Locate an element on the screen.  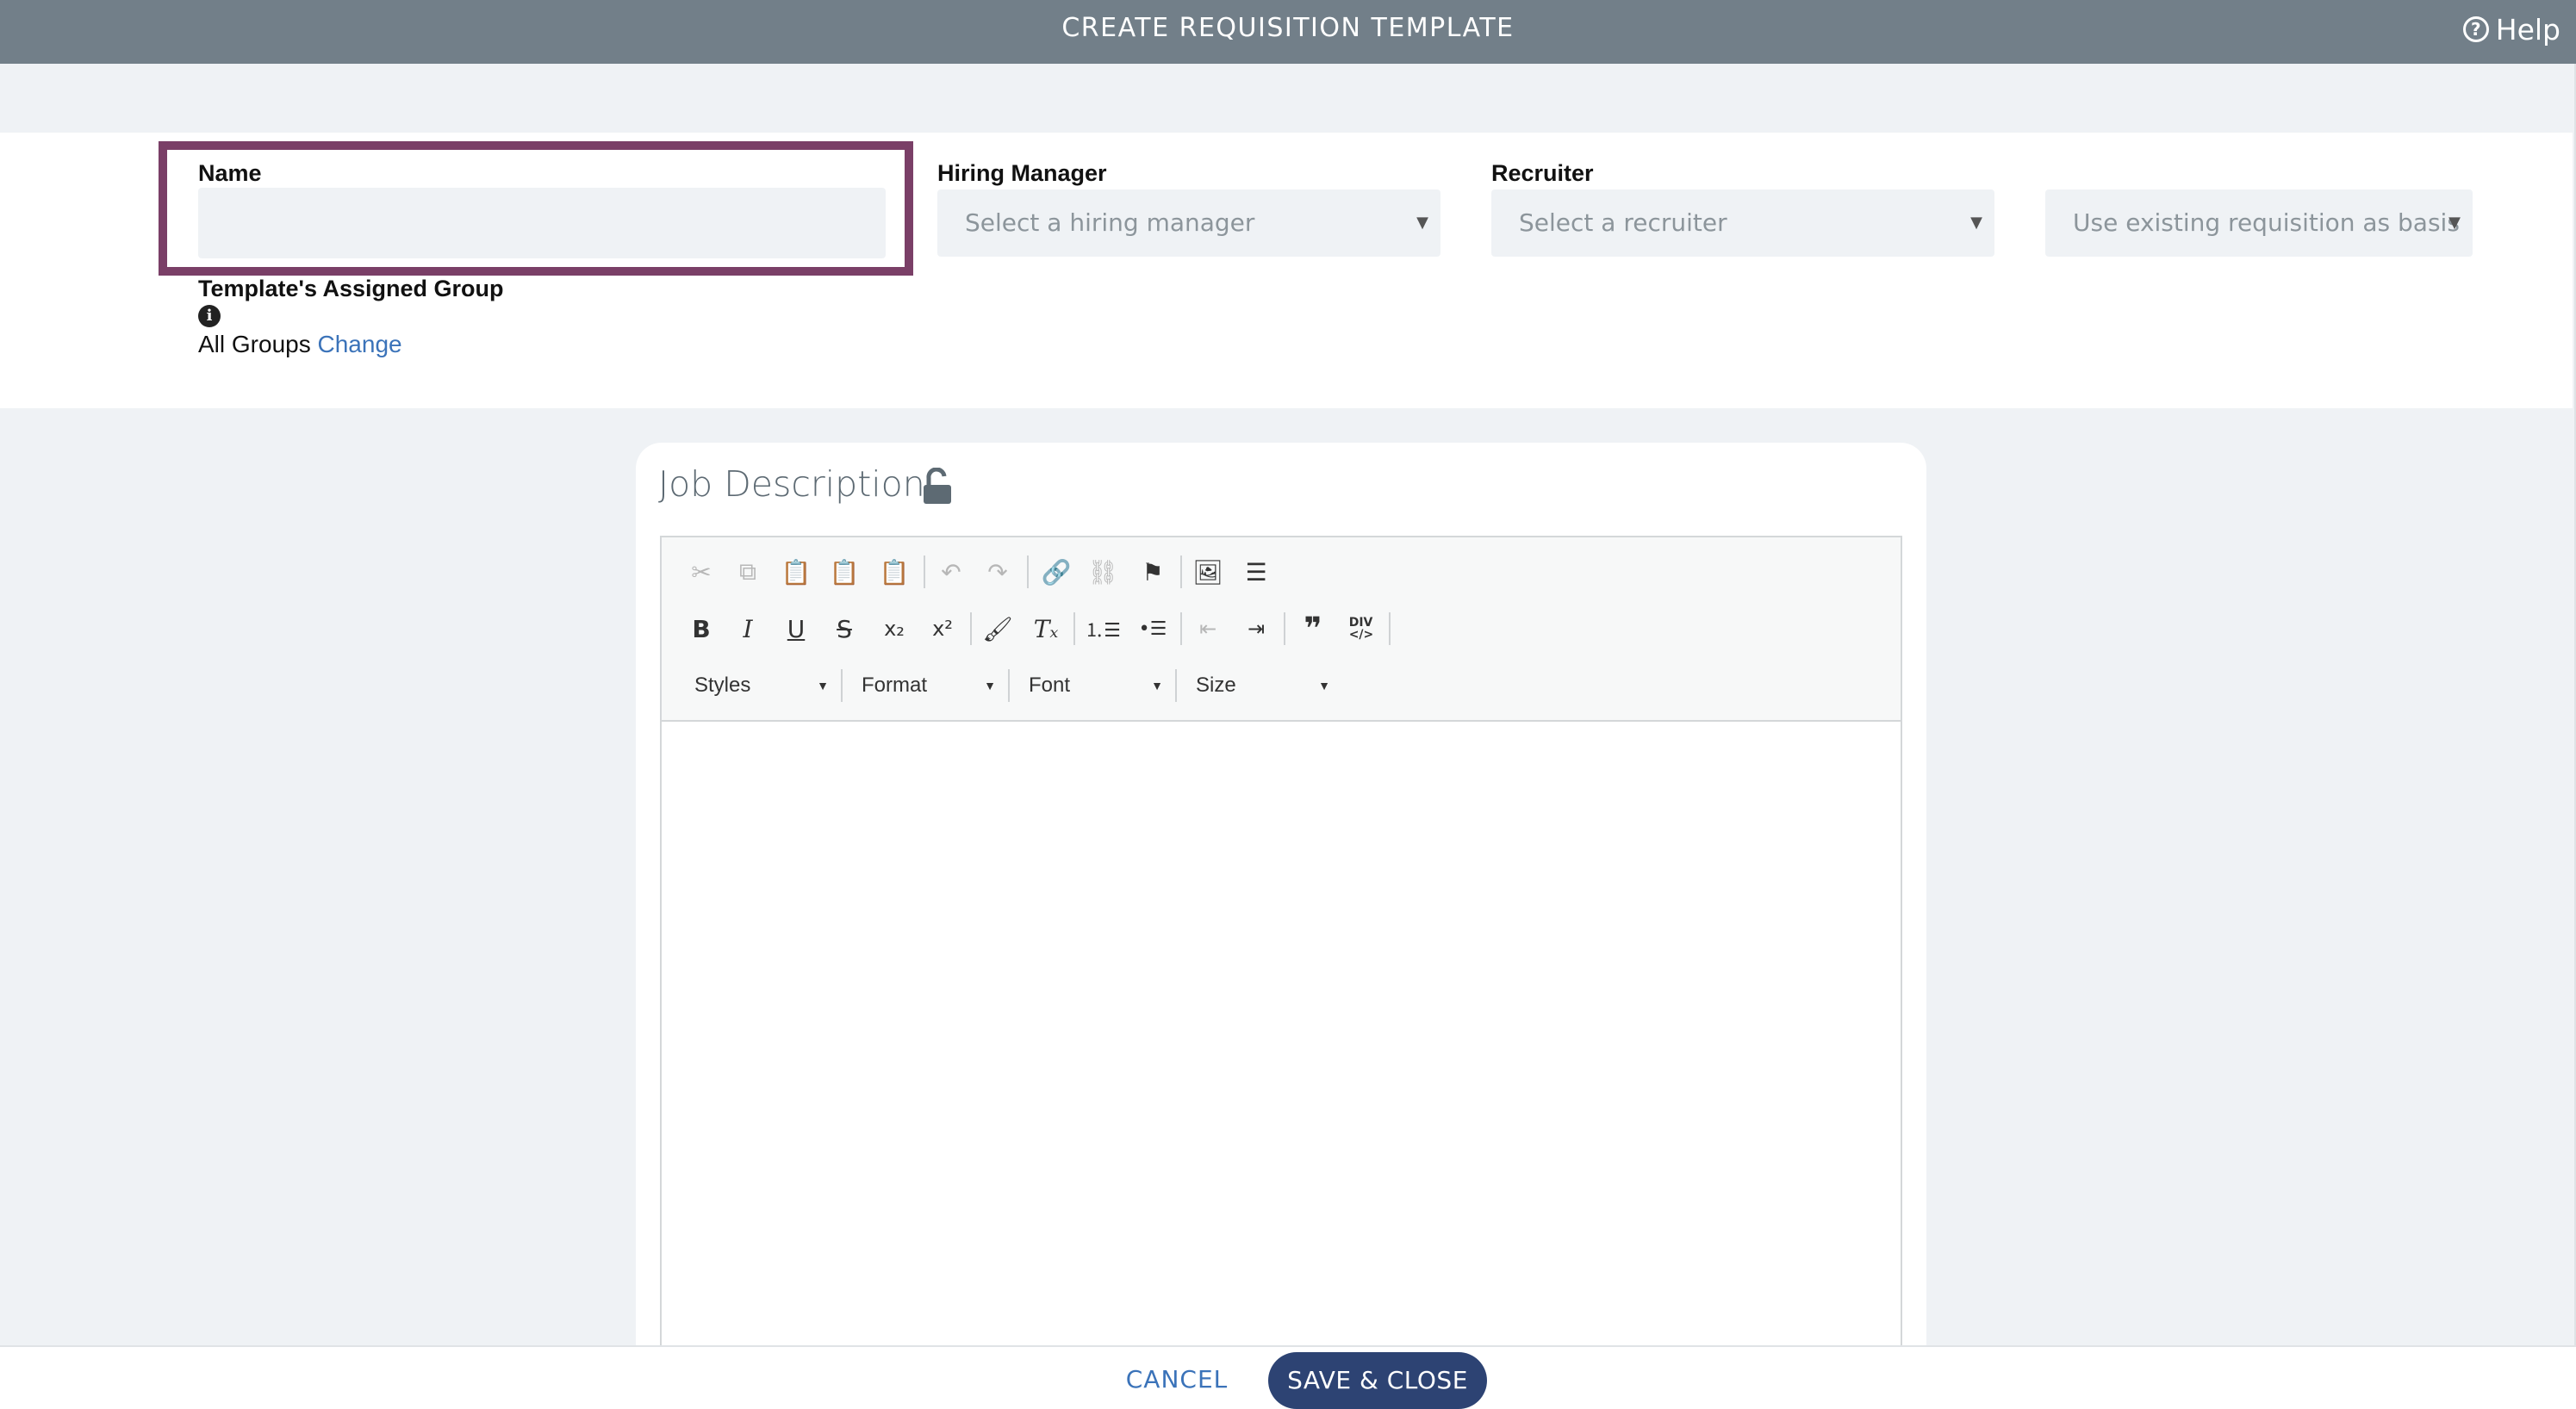
name-input is located at coordinates (542, 223).